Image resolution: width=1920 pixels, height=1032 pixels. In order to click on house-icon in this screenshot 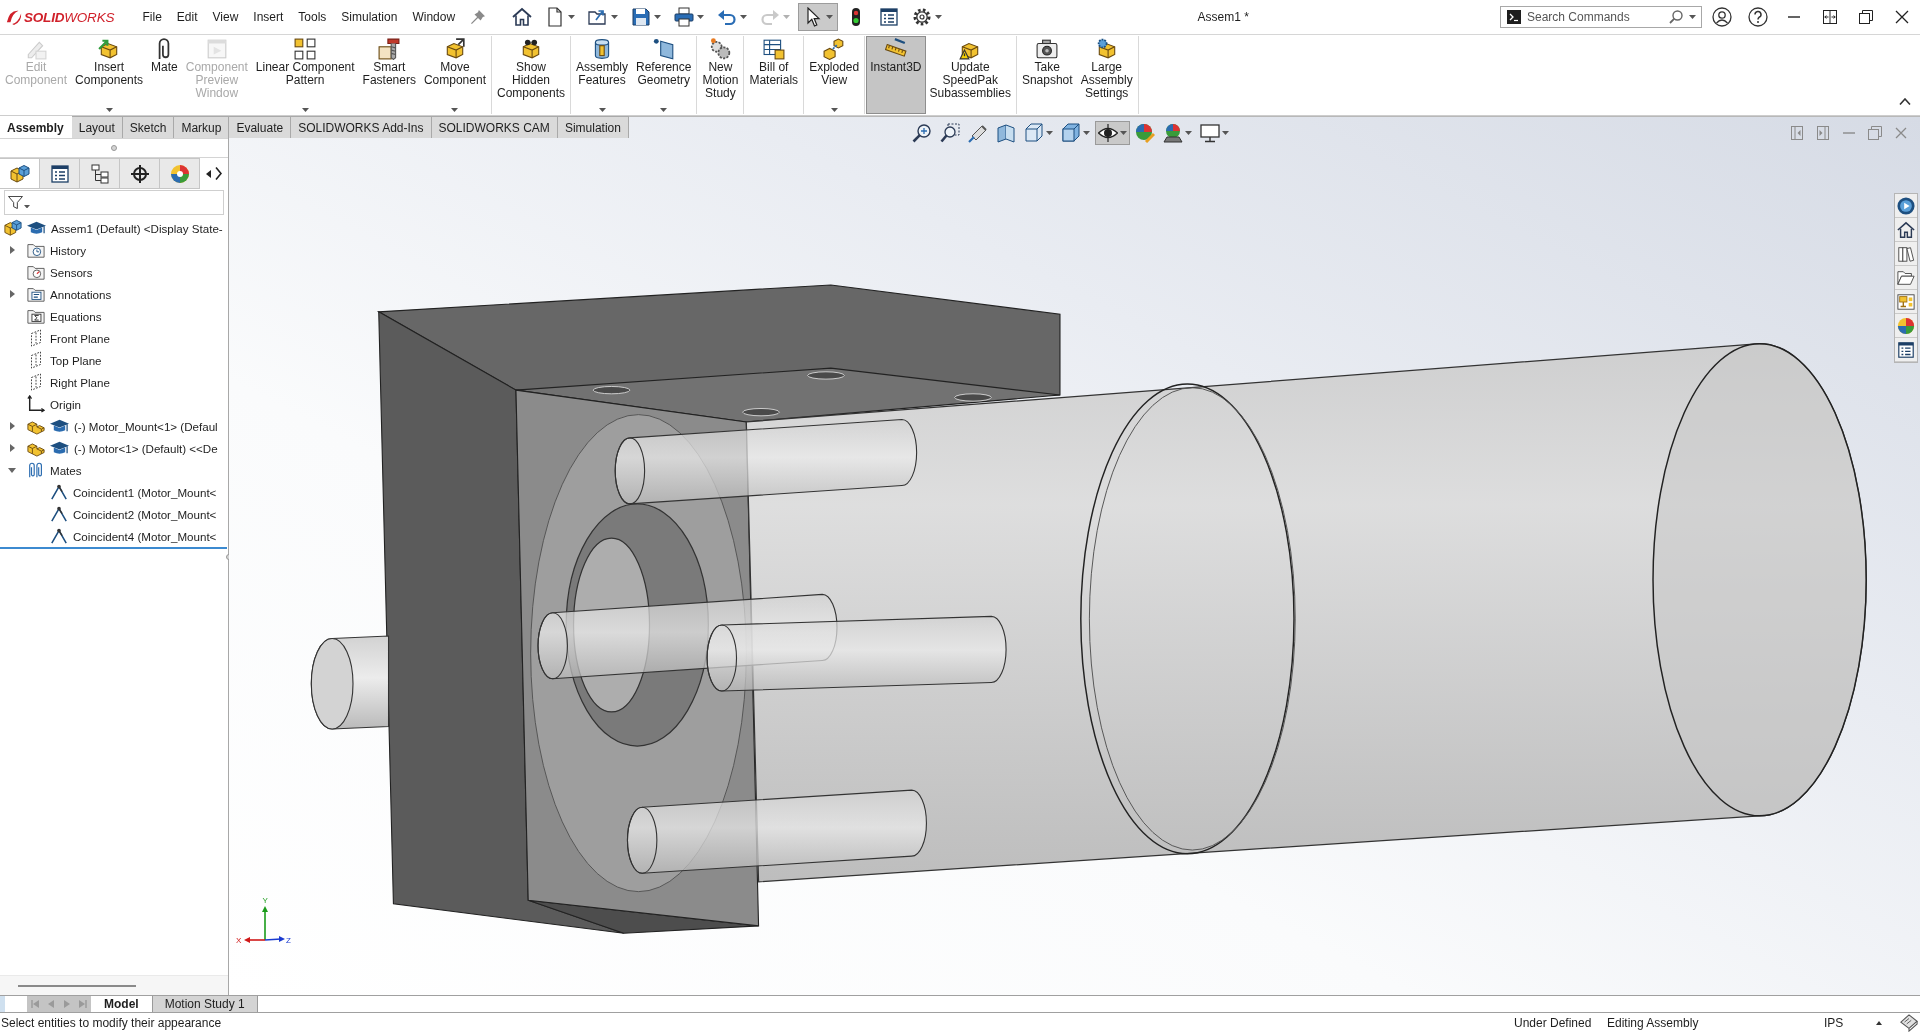, I will do `click(521, 17)`.